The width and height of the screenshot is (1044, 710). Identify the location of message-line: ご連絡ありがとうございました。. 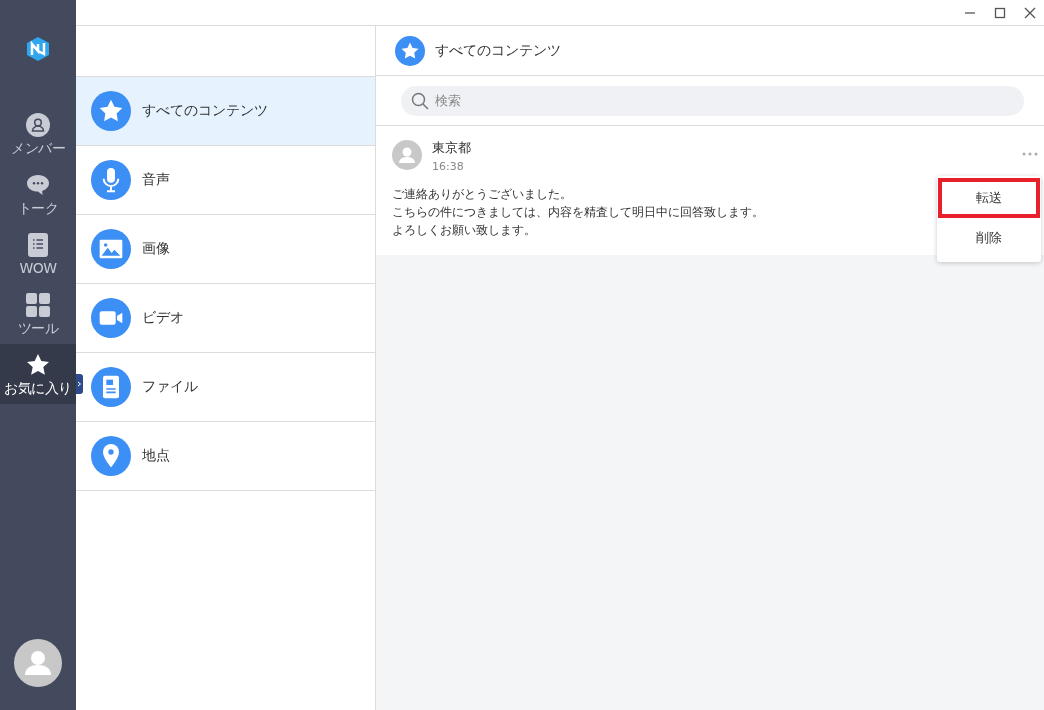
(482, 194).